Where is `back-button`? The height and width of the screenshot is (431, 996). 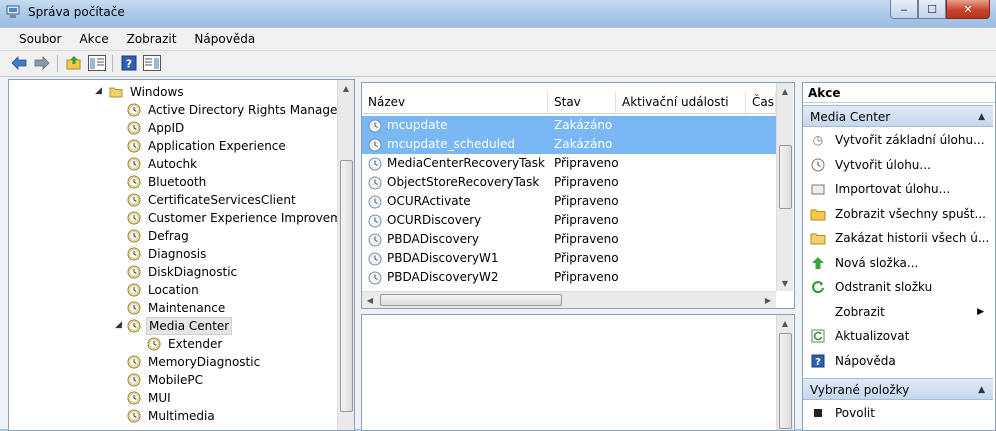 back-button is located at coordinates (19, 63).